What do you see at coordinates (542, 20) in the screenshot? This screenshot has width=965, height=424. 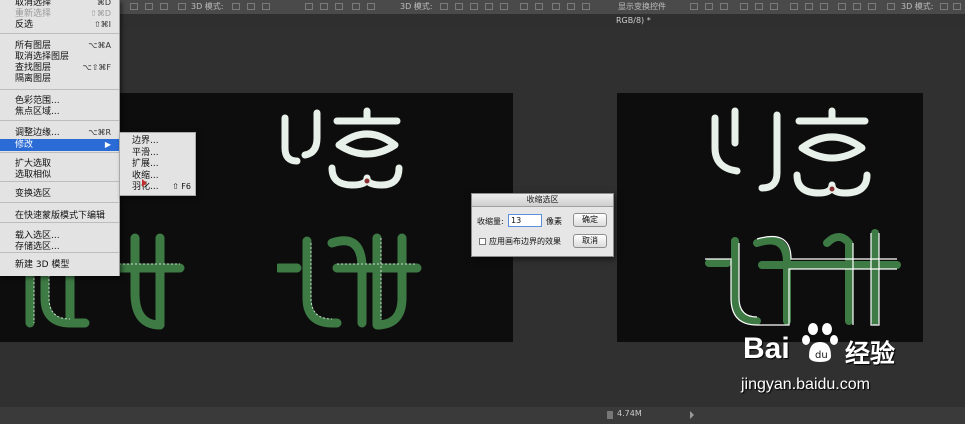 I see `document-tab-bar: RGB/8) *` at bounding box center [542, 20].